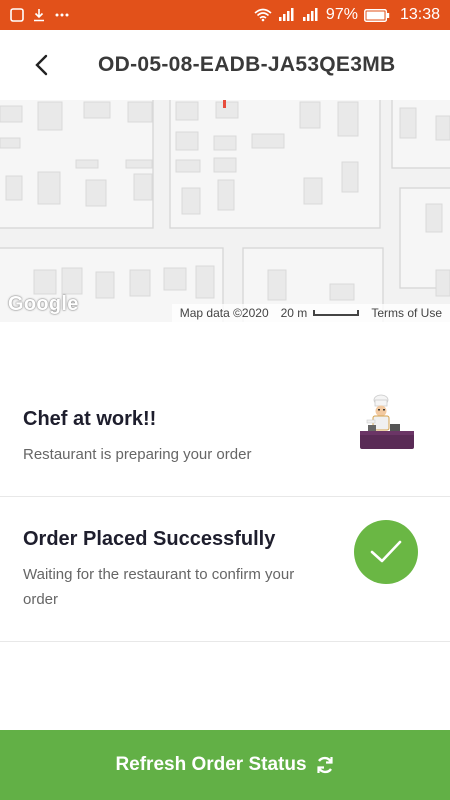  I want to click on map-attribution: Map data ©2020 20 m Terms of Use, so click(310, 313).